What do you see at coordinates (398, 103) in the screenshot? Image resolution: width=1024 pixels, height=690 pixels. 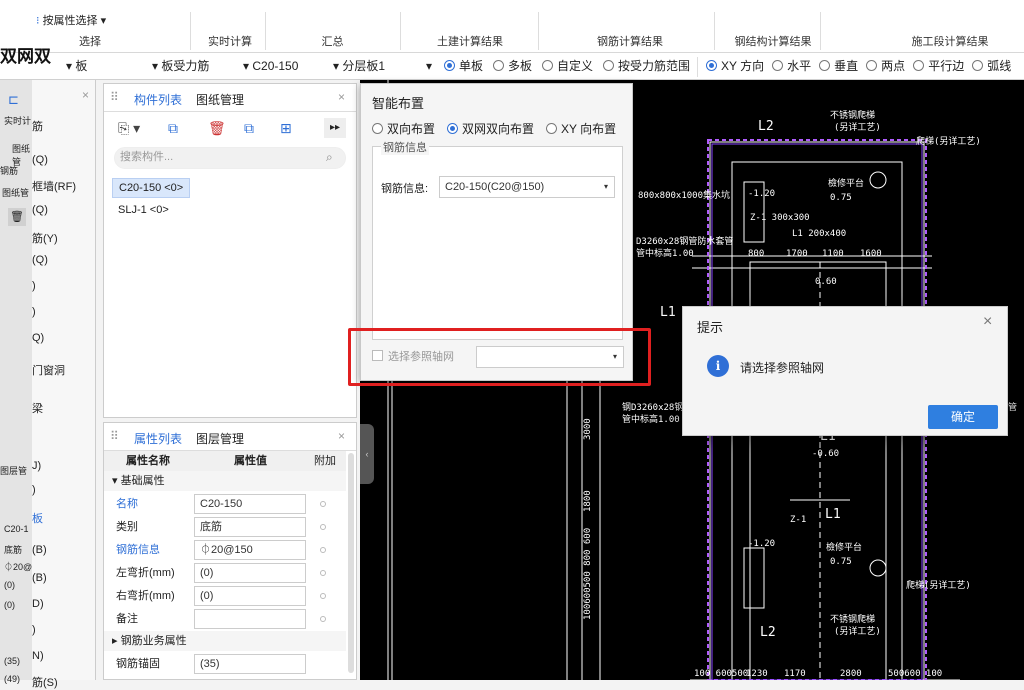 I see `dialog-title: 智能布置` at bounding box center [398, 103].